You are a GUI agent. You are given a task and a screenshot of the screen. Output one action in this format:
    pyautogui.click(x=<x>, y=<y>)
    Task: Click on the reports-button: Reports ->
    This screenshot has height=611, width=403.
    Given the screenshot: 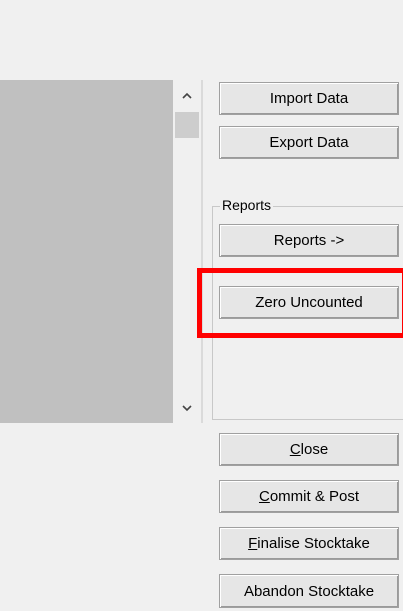 What is the action you would take?
    pyautogui.click(x=309, y=240)
    